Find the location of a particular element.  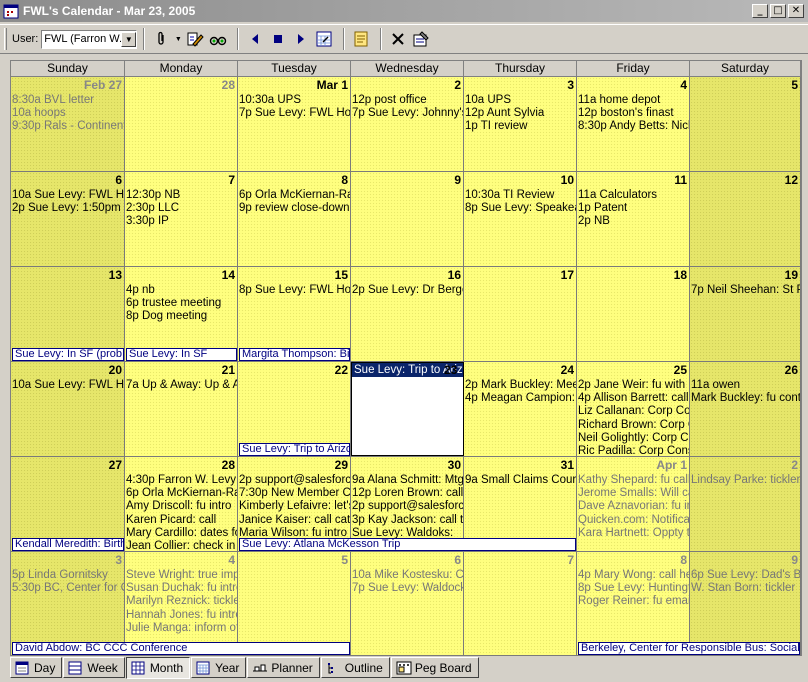

calendar-event: Kathy Shepard: fu call is located at coordinates (633, 480).